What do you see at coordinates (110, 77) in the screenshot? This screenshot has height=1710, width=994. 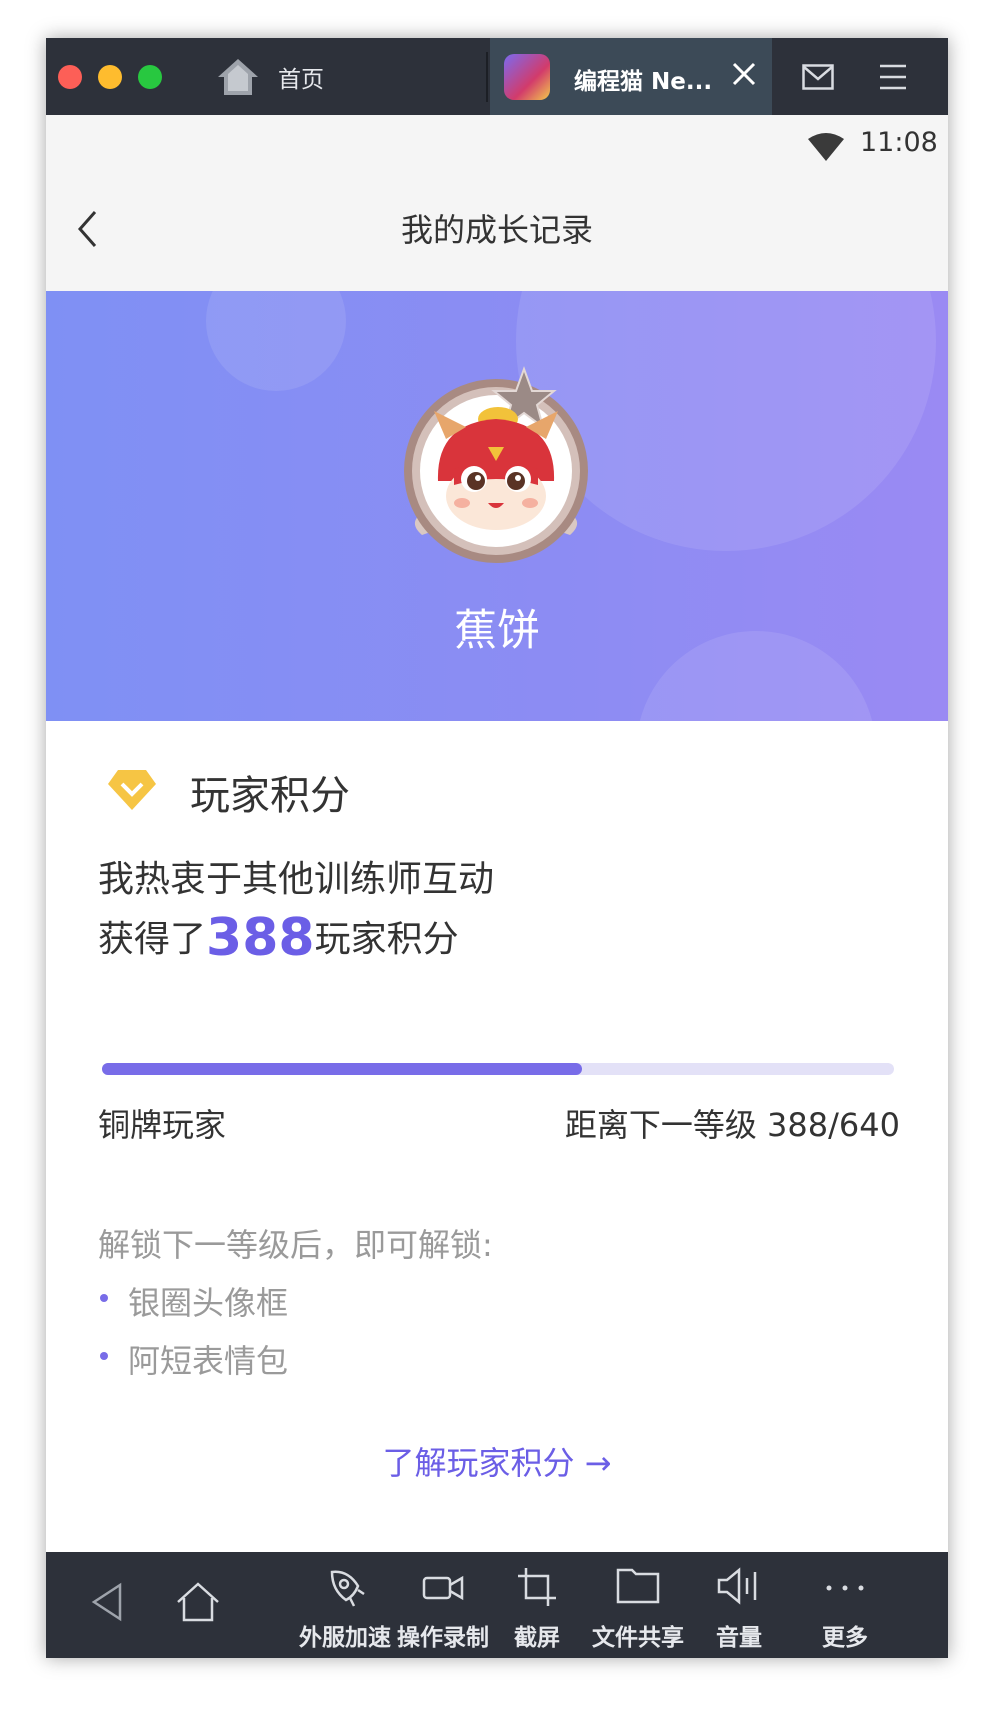 I see `minimize-window-button` at bounding box center [110, 77].